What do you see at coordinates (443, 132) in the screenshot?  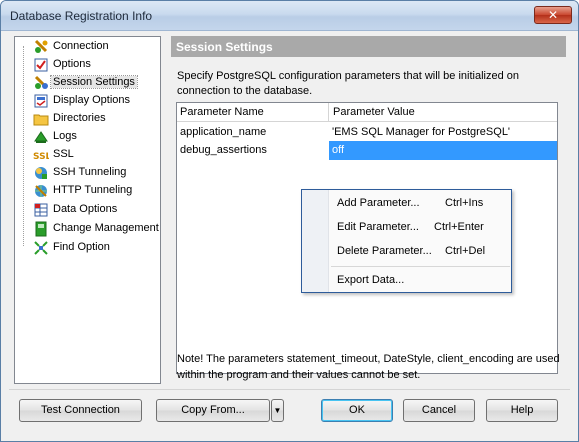 I see `parameter-value-cell: 'EMS SQL Manager for PostgreSQL'` at bounding box center [443, 132].